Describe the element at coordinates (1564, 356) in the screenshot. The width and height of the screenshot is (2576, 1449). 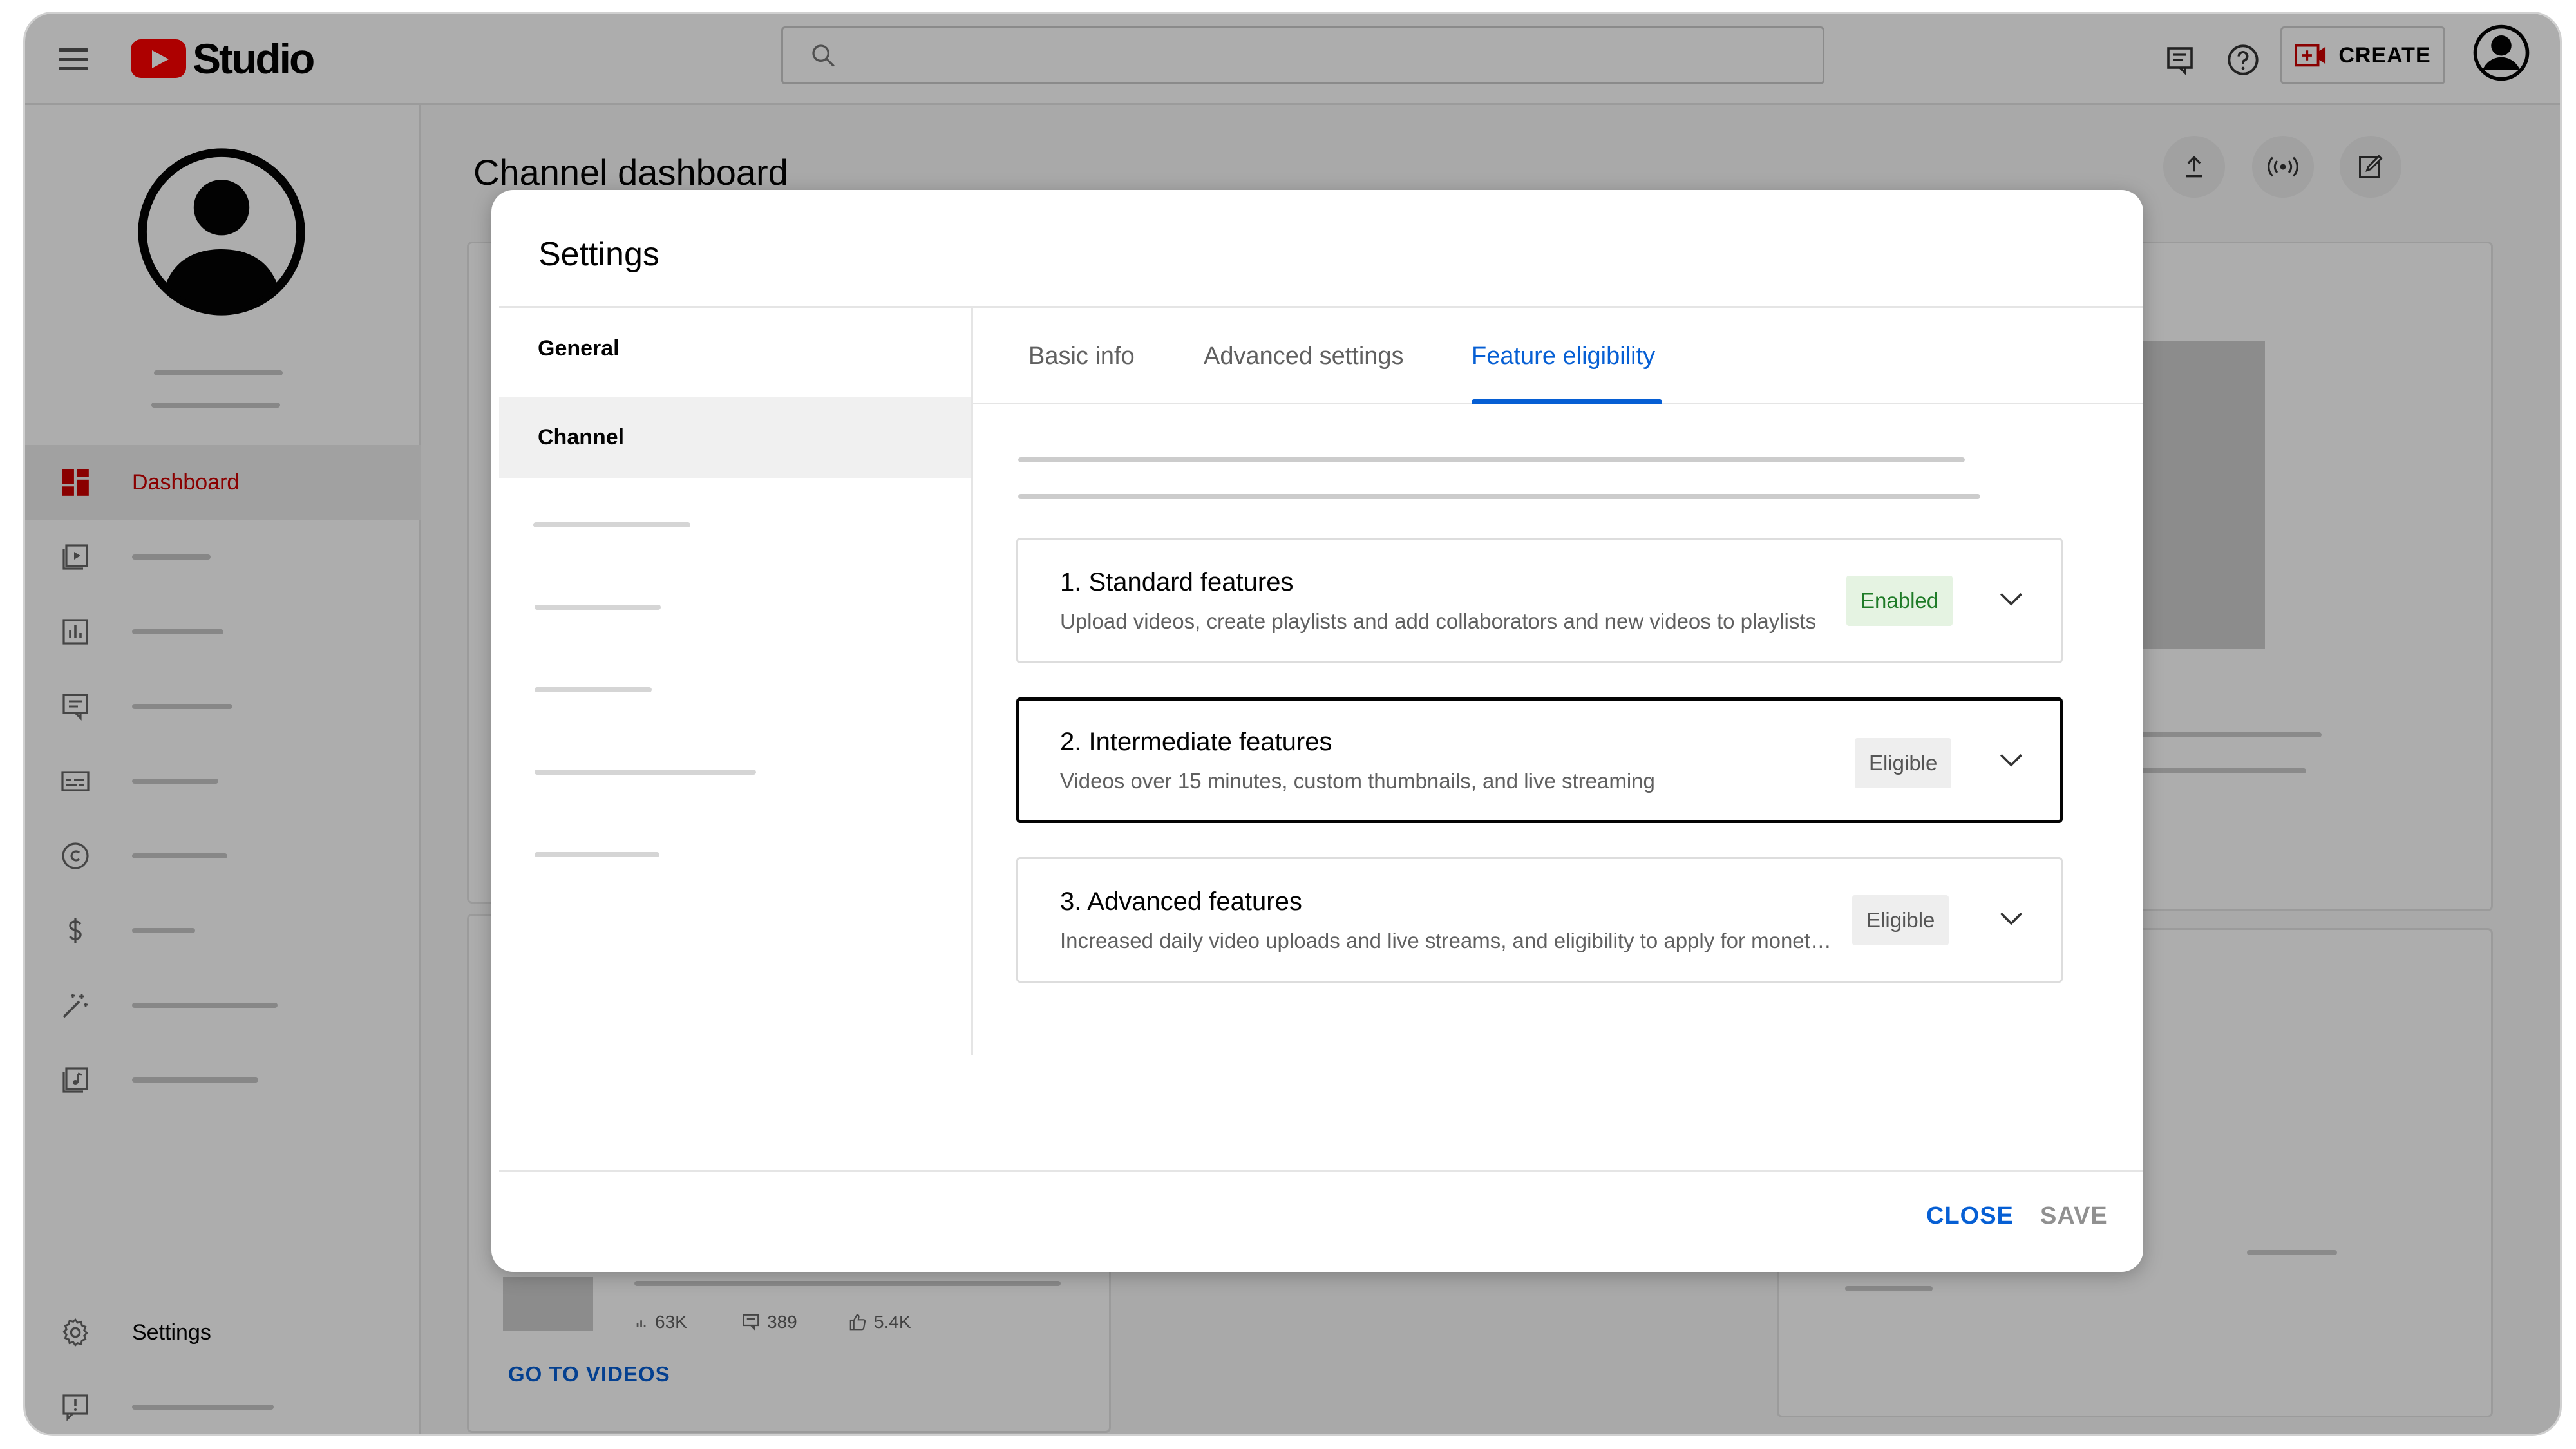
I see `tab-feature-eligibility: Feature eligibility` at that location.